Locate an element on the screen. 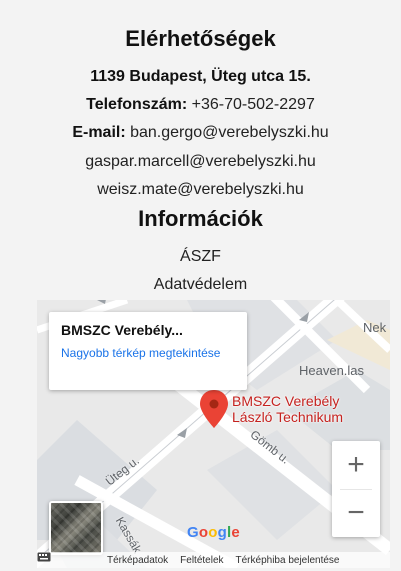  pin-label-line-2: László Technikum is located at coordinates (288, 417).